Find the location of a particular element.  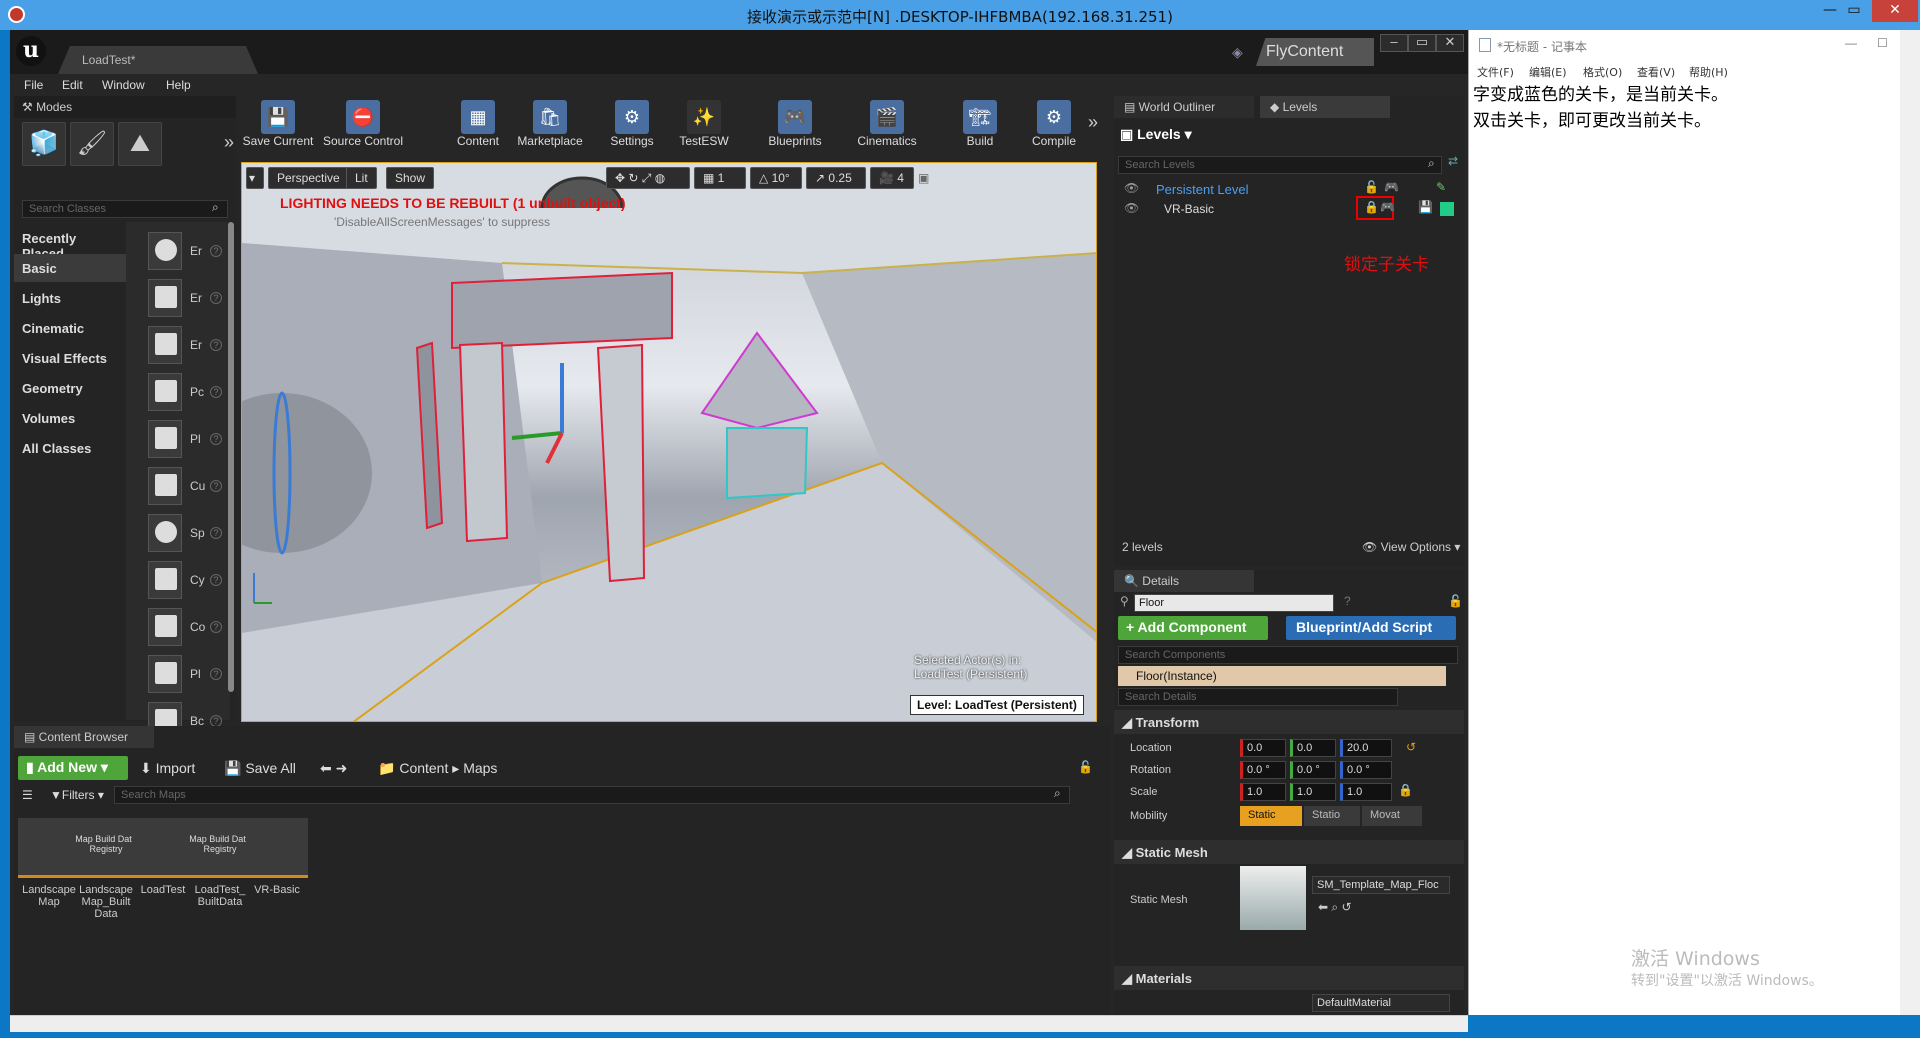

build-button: 🏗 Build is located at coordinates (980, 125).